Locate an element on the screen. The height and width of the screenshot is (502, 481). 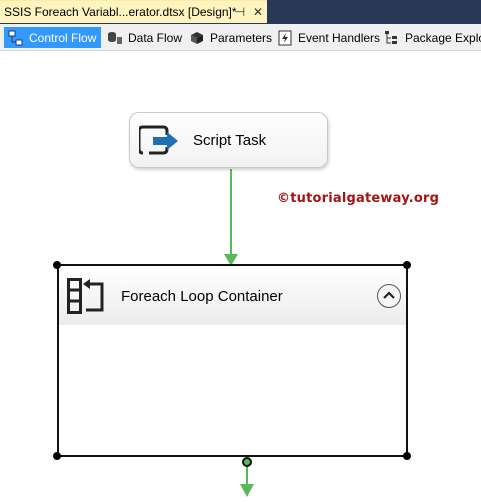
resize-handle-bottom-right is located at coordinates (407, 456).